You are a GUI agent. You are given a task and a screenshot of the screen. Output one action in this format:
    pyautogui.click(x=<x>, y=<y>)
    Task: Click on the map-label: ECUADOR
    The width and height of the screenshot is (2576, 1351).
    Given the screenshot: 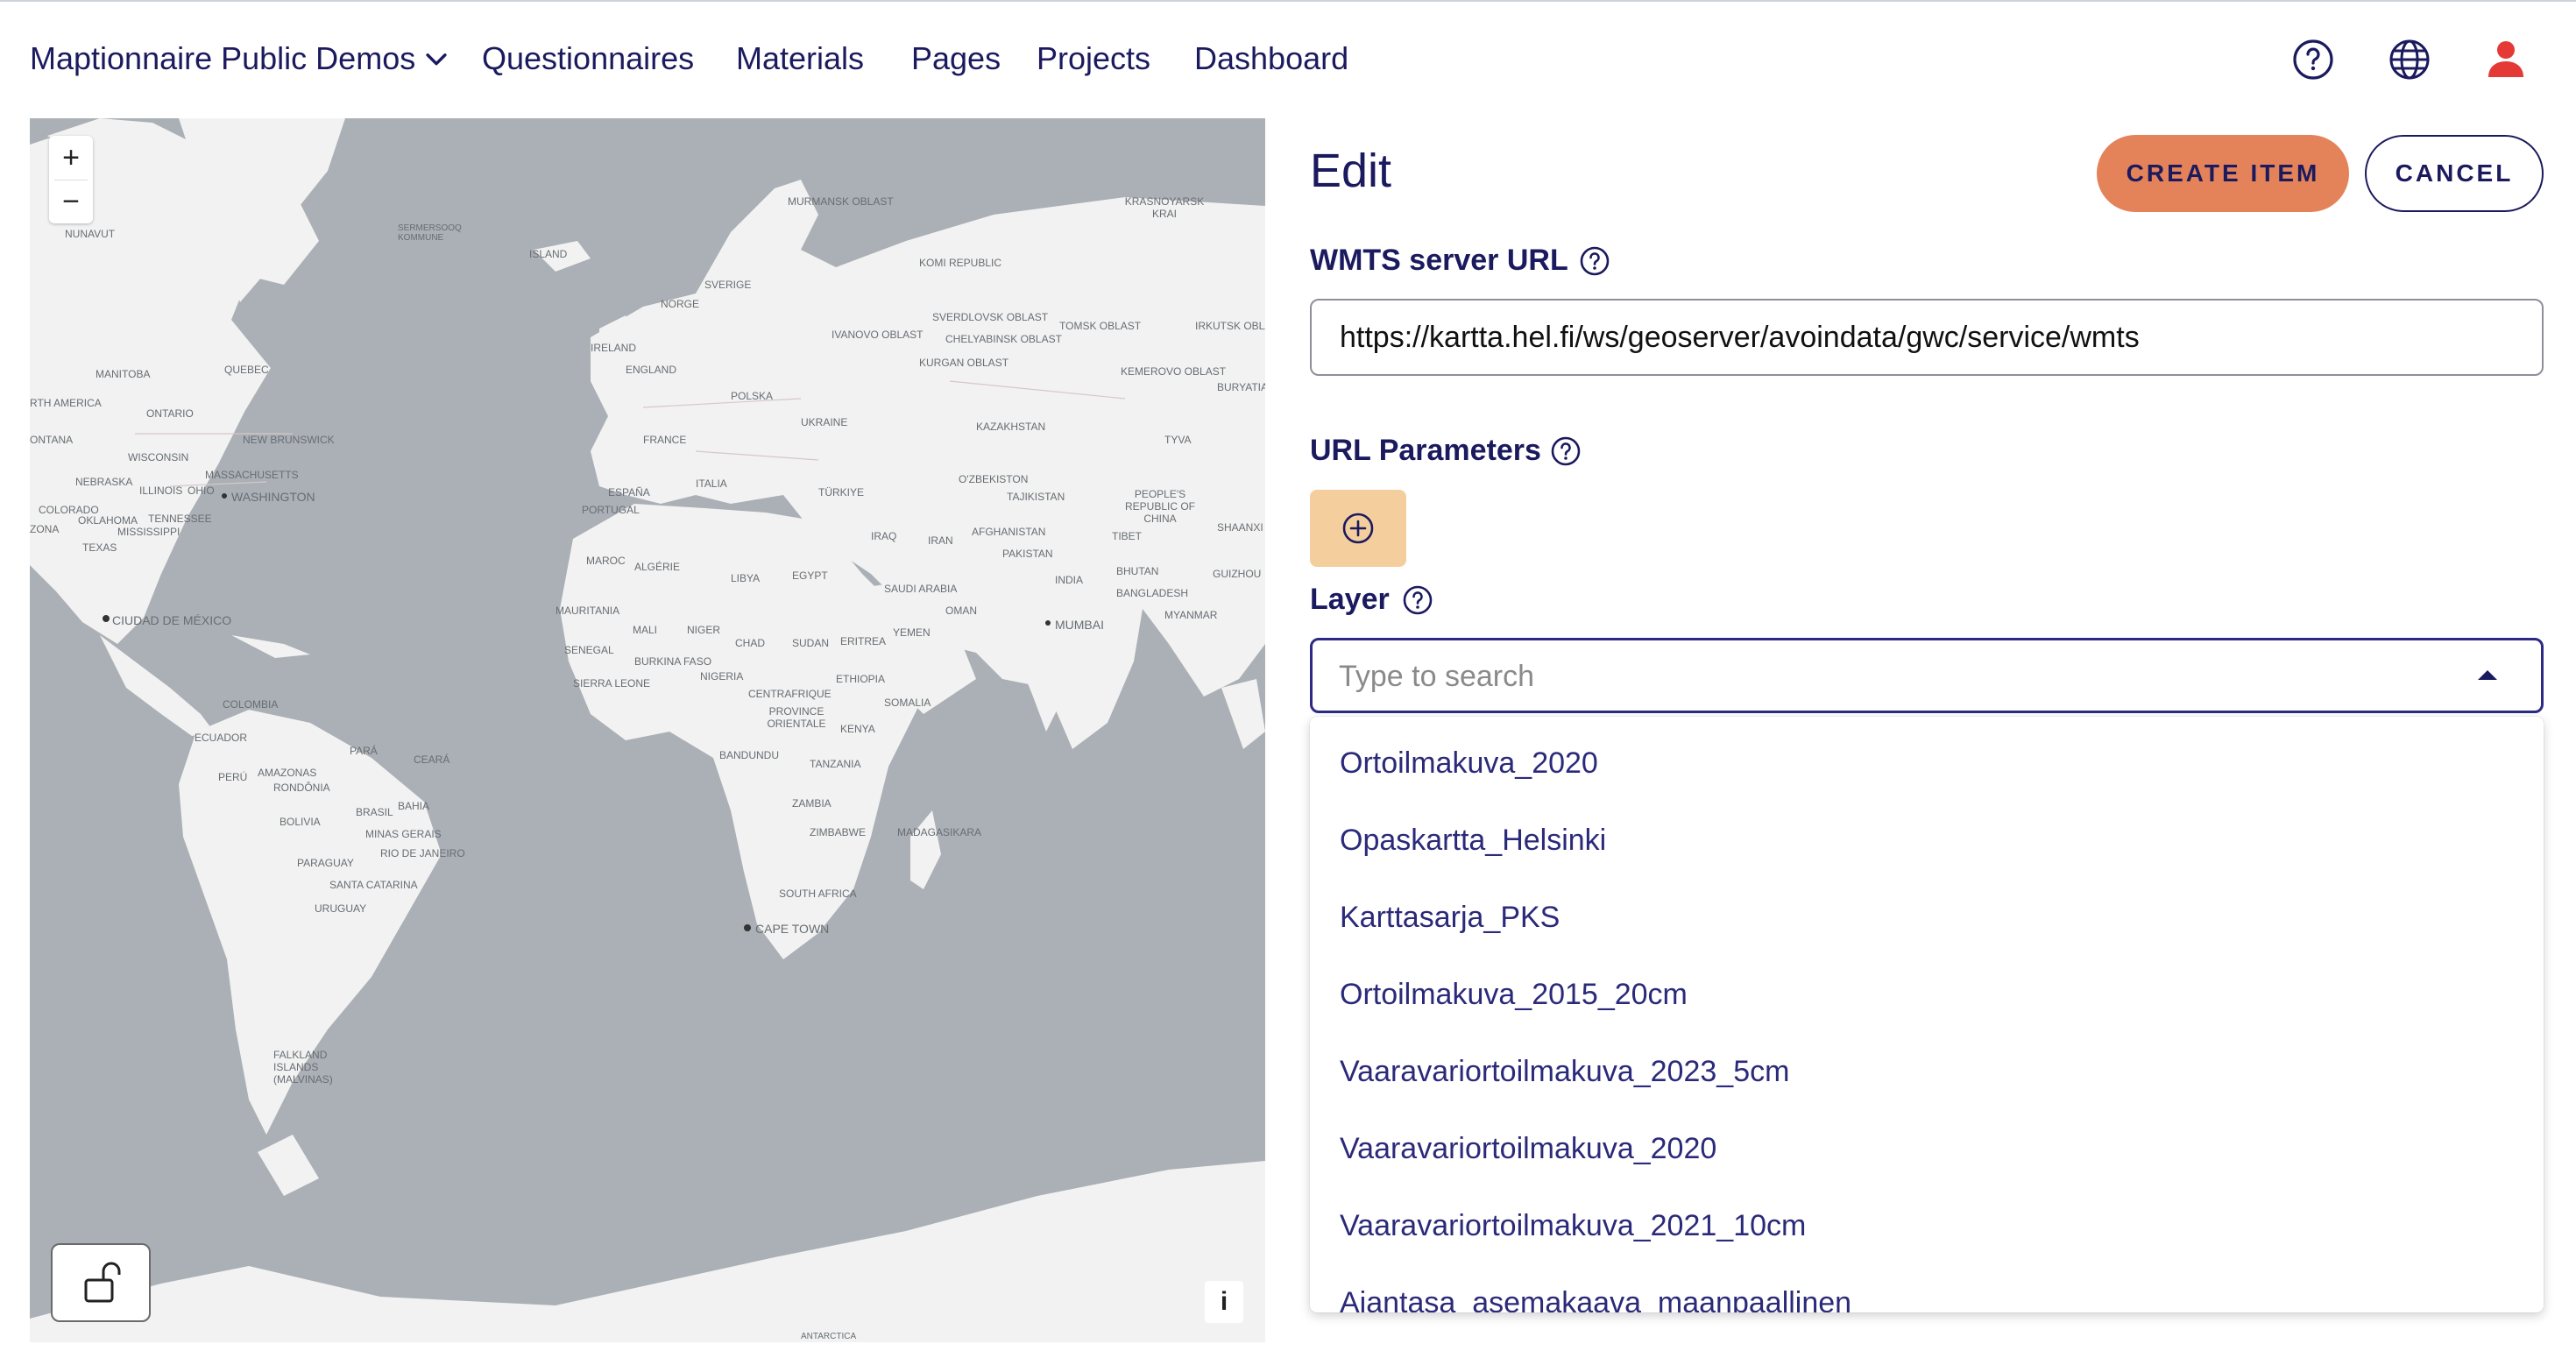 What is the action you would take?
    pyautogui.click(x=221, y=738)
    